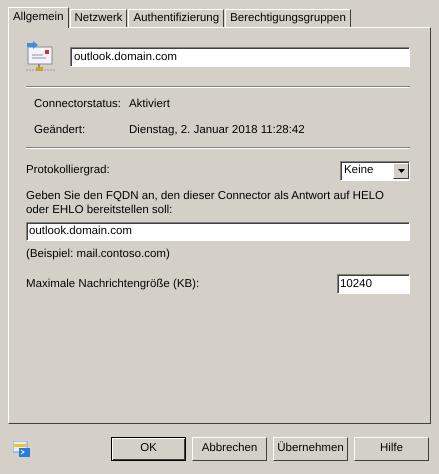 Image resolution: width=439 pixels, height=474 pixels. Describe the element at coordinates (60, 130) in the screenshot. I see `info-label: Geändert:` at that location.